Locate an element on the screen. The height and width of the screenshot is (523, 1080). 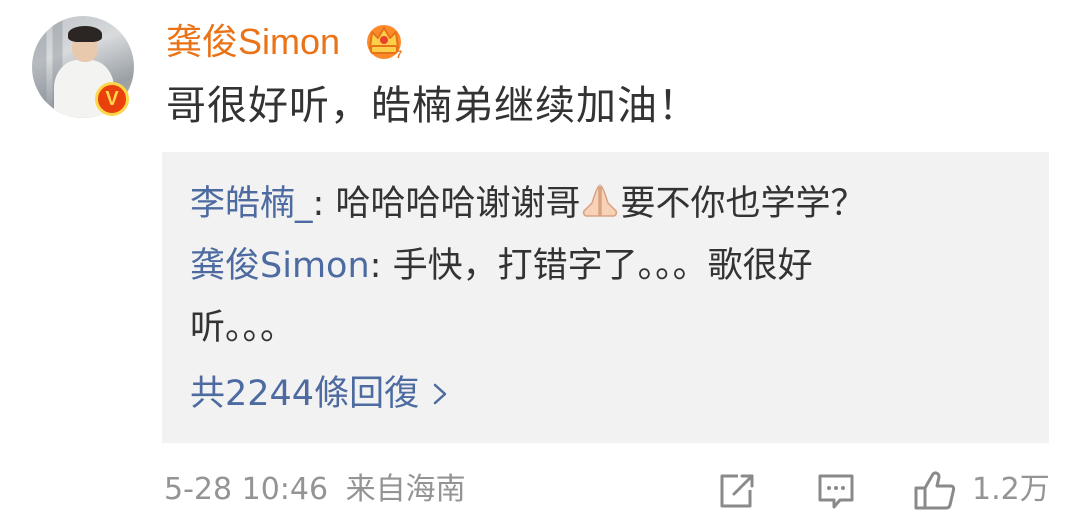
reply-author: 李皓楠_ is located at coordinates (251, 204).